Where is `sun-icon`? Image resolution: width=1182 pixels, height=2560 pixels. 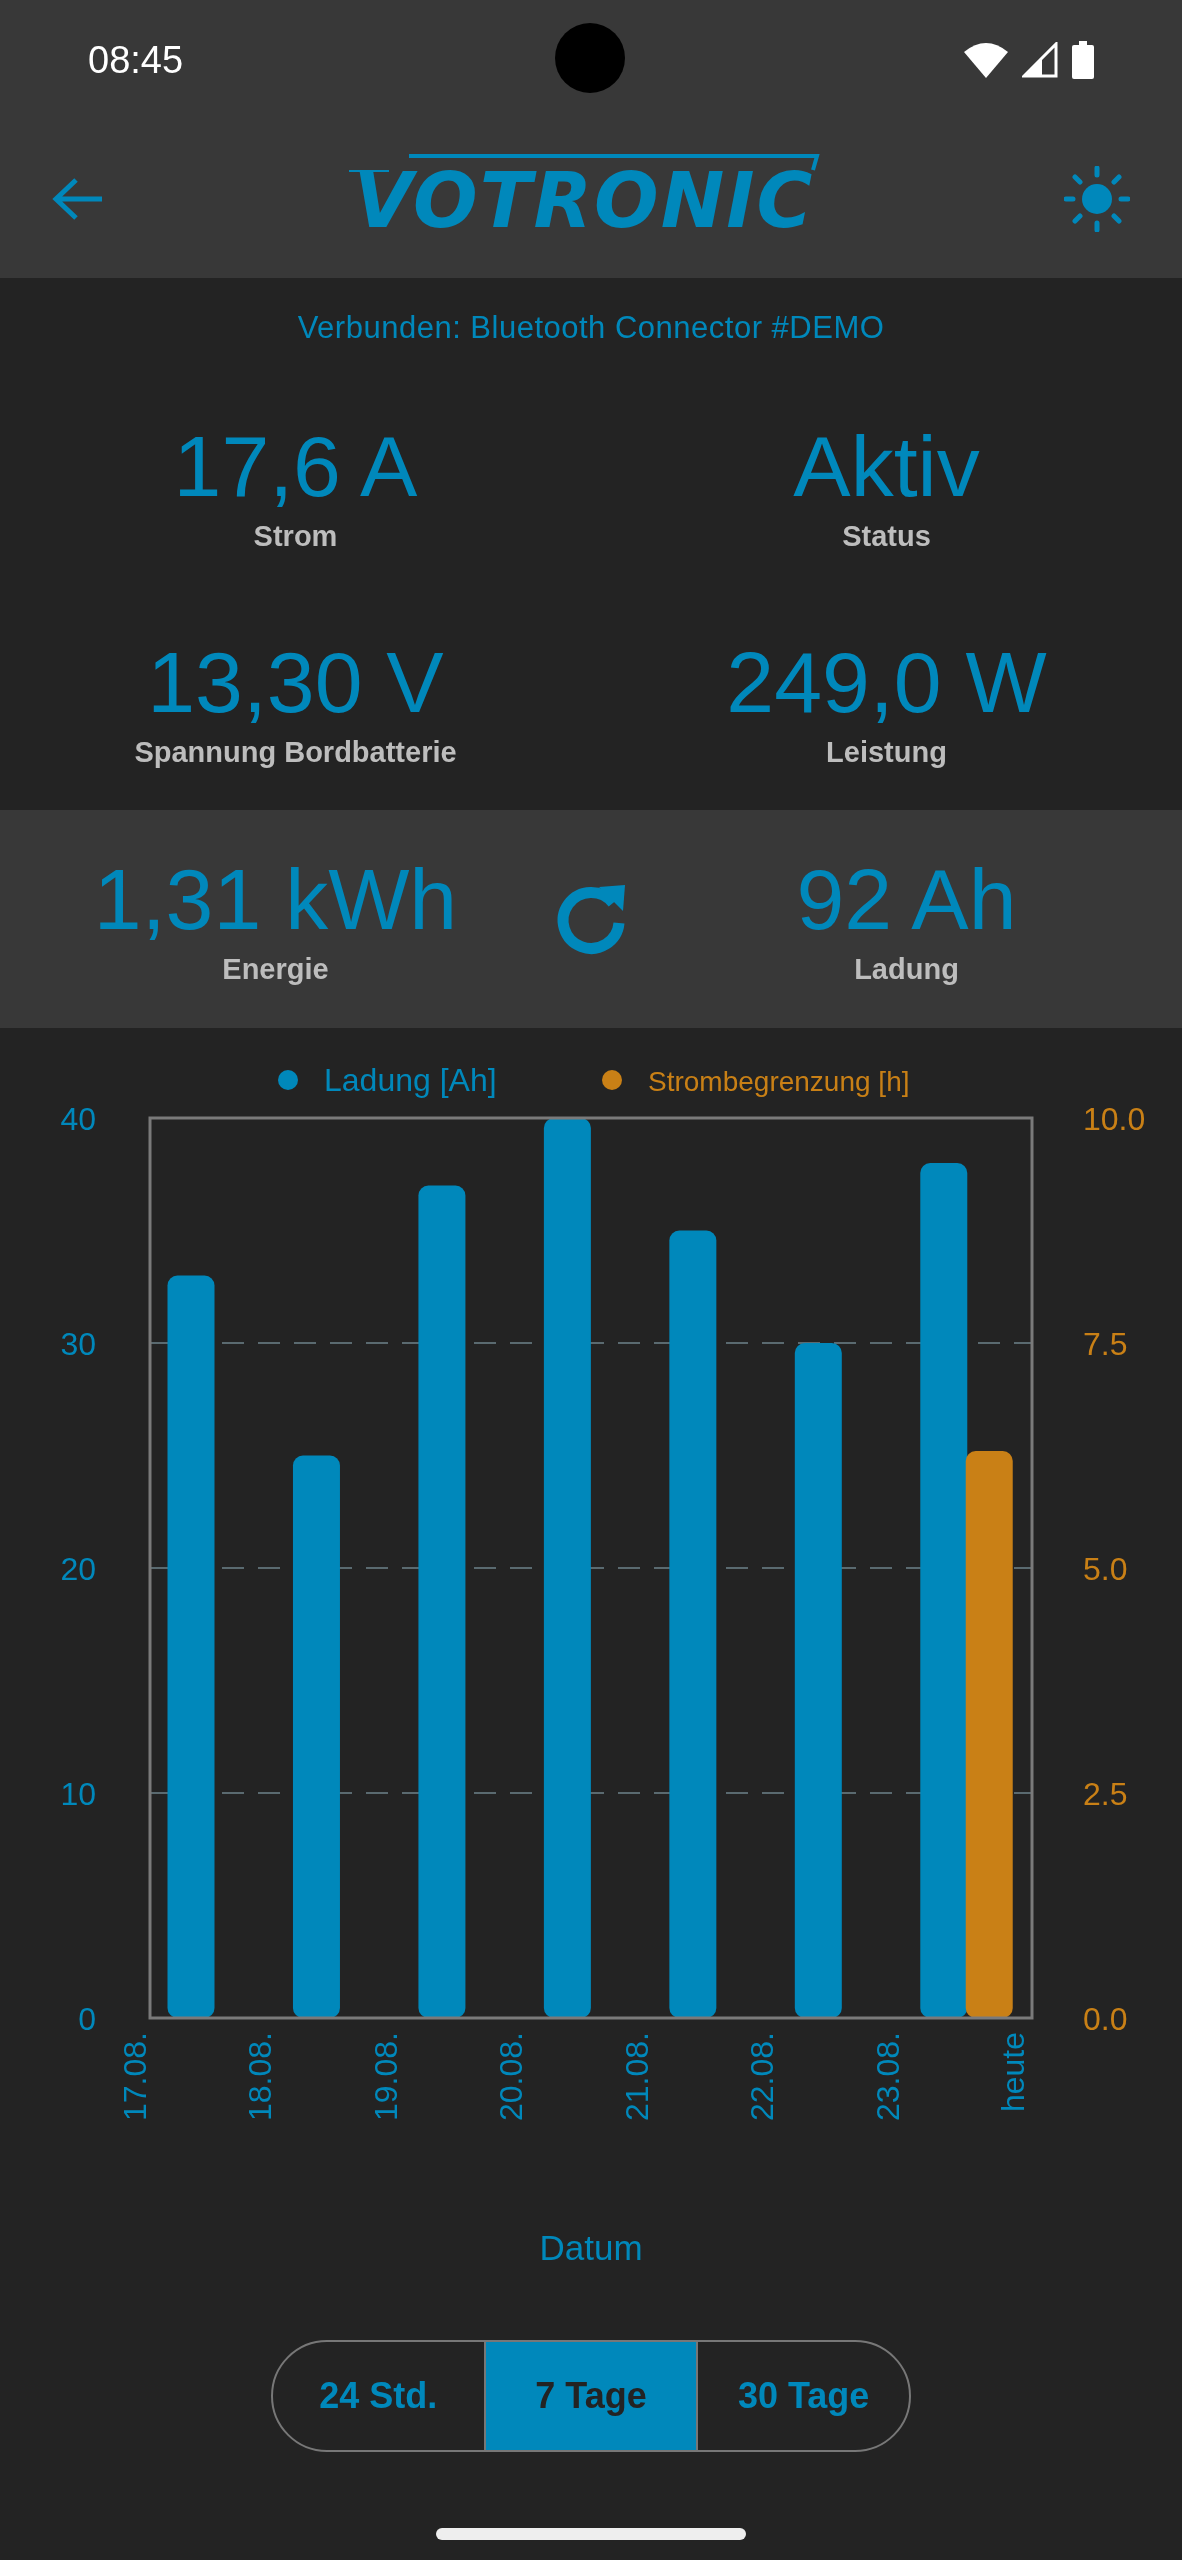 sun-icon is located at coordinates (1097, 199).